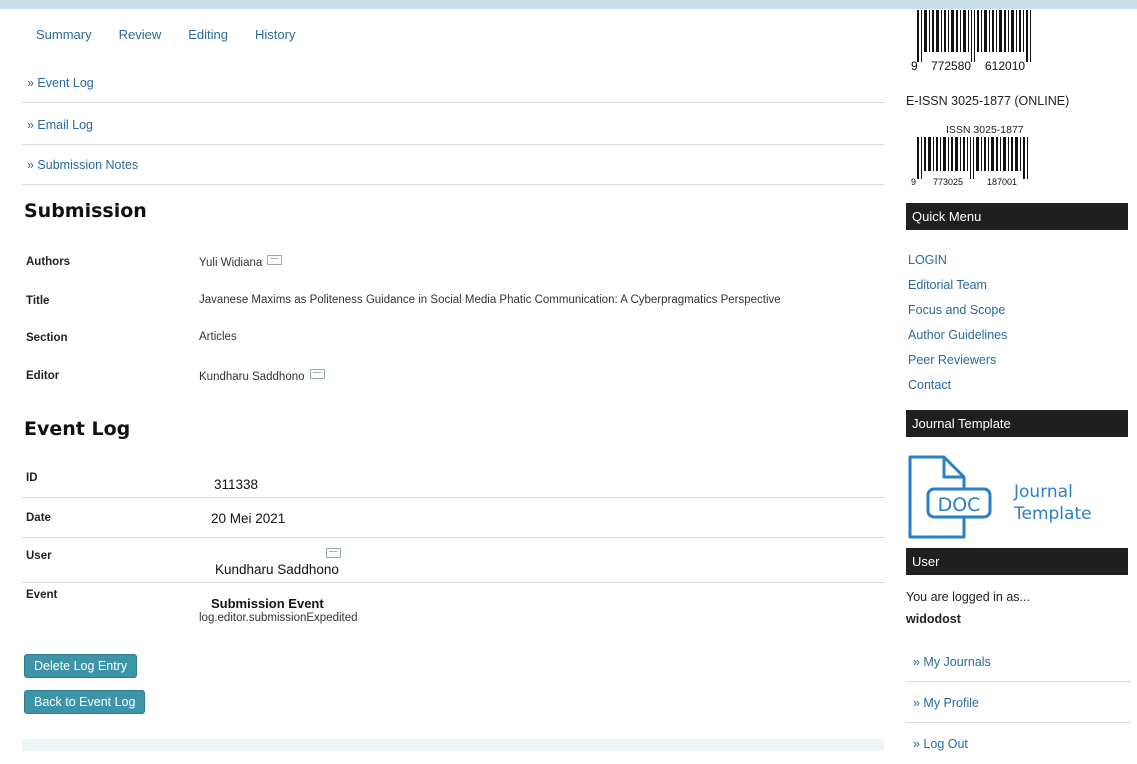  What do you see at coordinates (1000, 497) in the screenshot?
I see `doc-file-icon: DOC Journal Template` at bounding box center [1000, 497].